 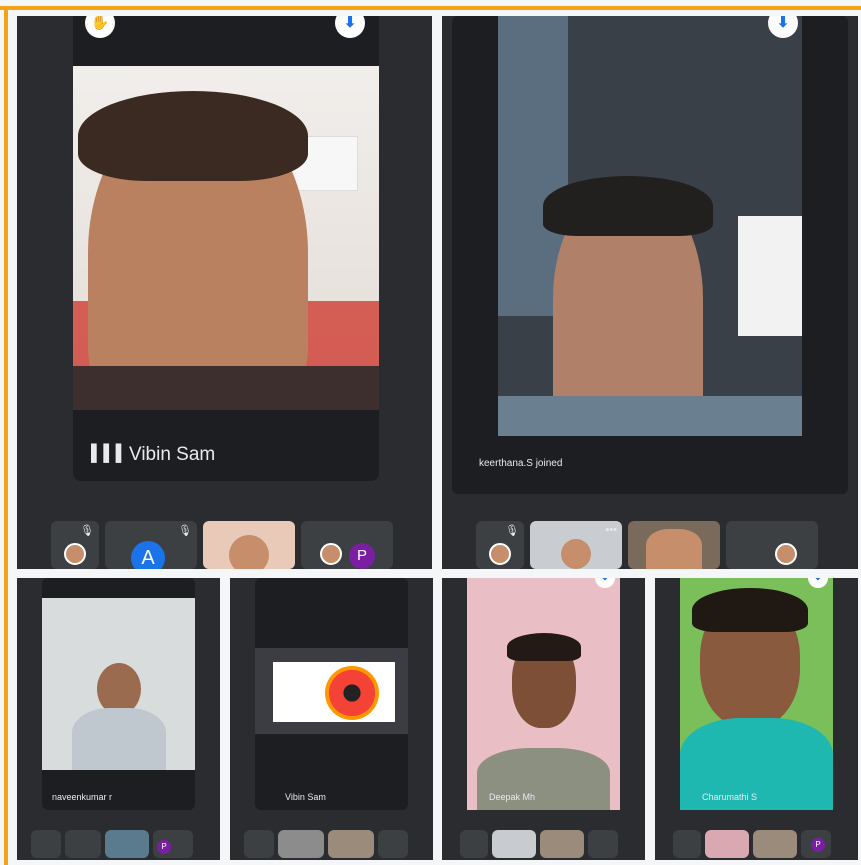 I want to click on video-deepak: ⬇ Deepak Mh, so click(x=543, y=694).